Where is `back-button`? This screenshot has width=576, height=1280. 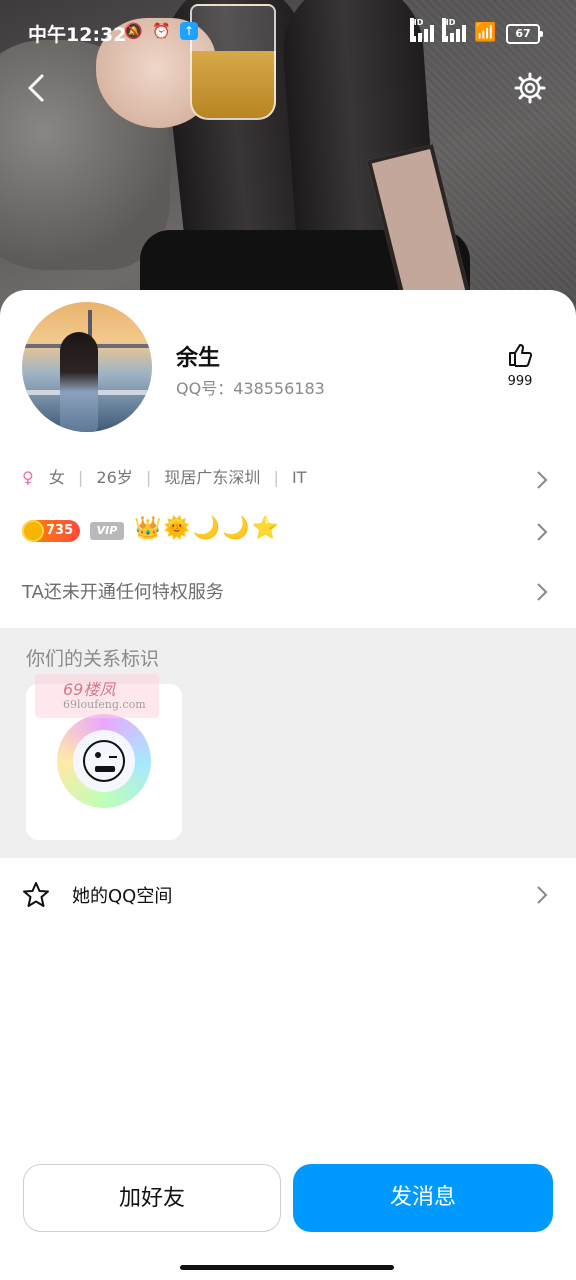 back-button is located at coordinates (38, 88).